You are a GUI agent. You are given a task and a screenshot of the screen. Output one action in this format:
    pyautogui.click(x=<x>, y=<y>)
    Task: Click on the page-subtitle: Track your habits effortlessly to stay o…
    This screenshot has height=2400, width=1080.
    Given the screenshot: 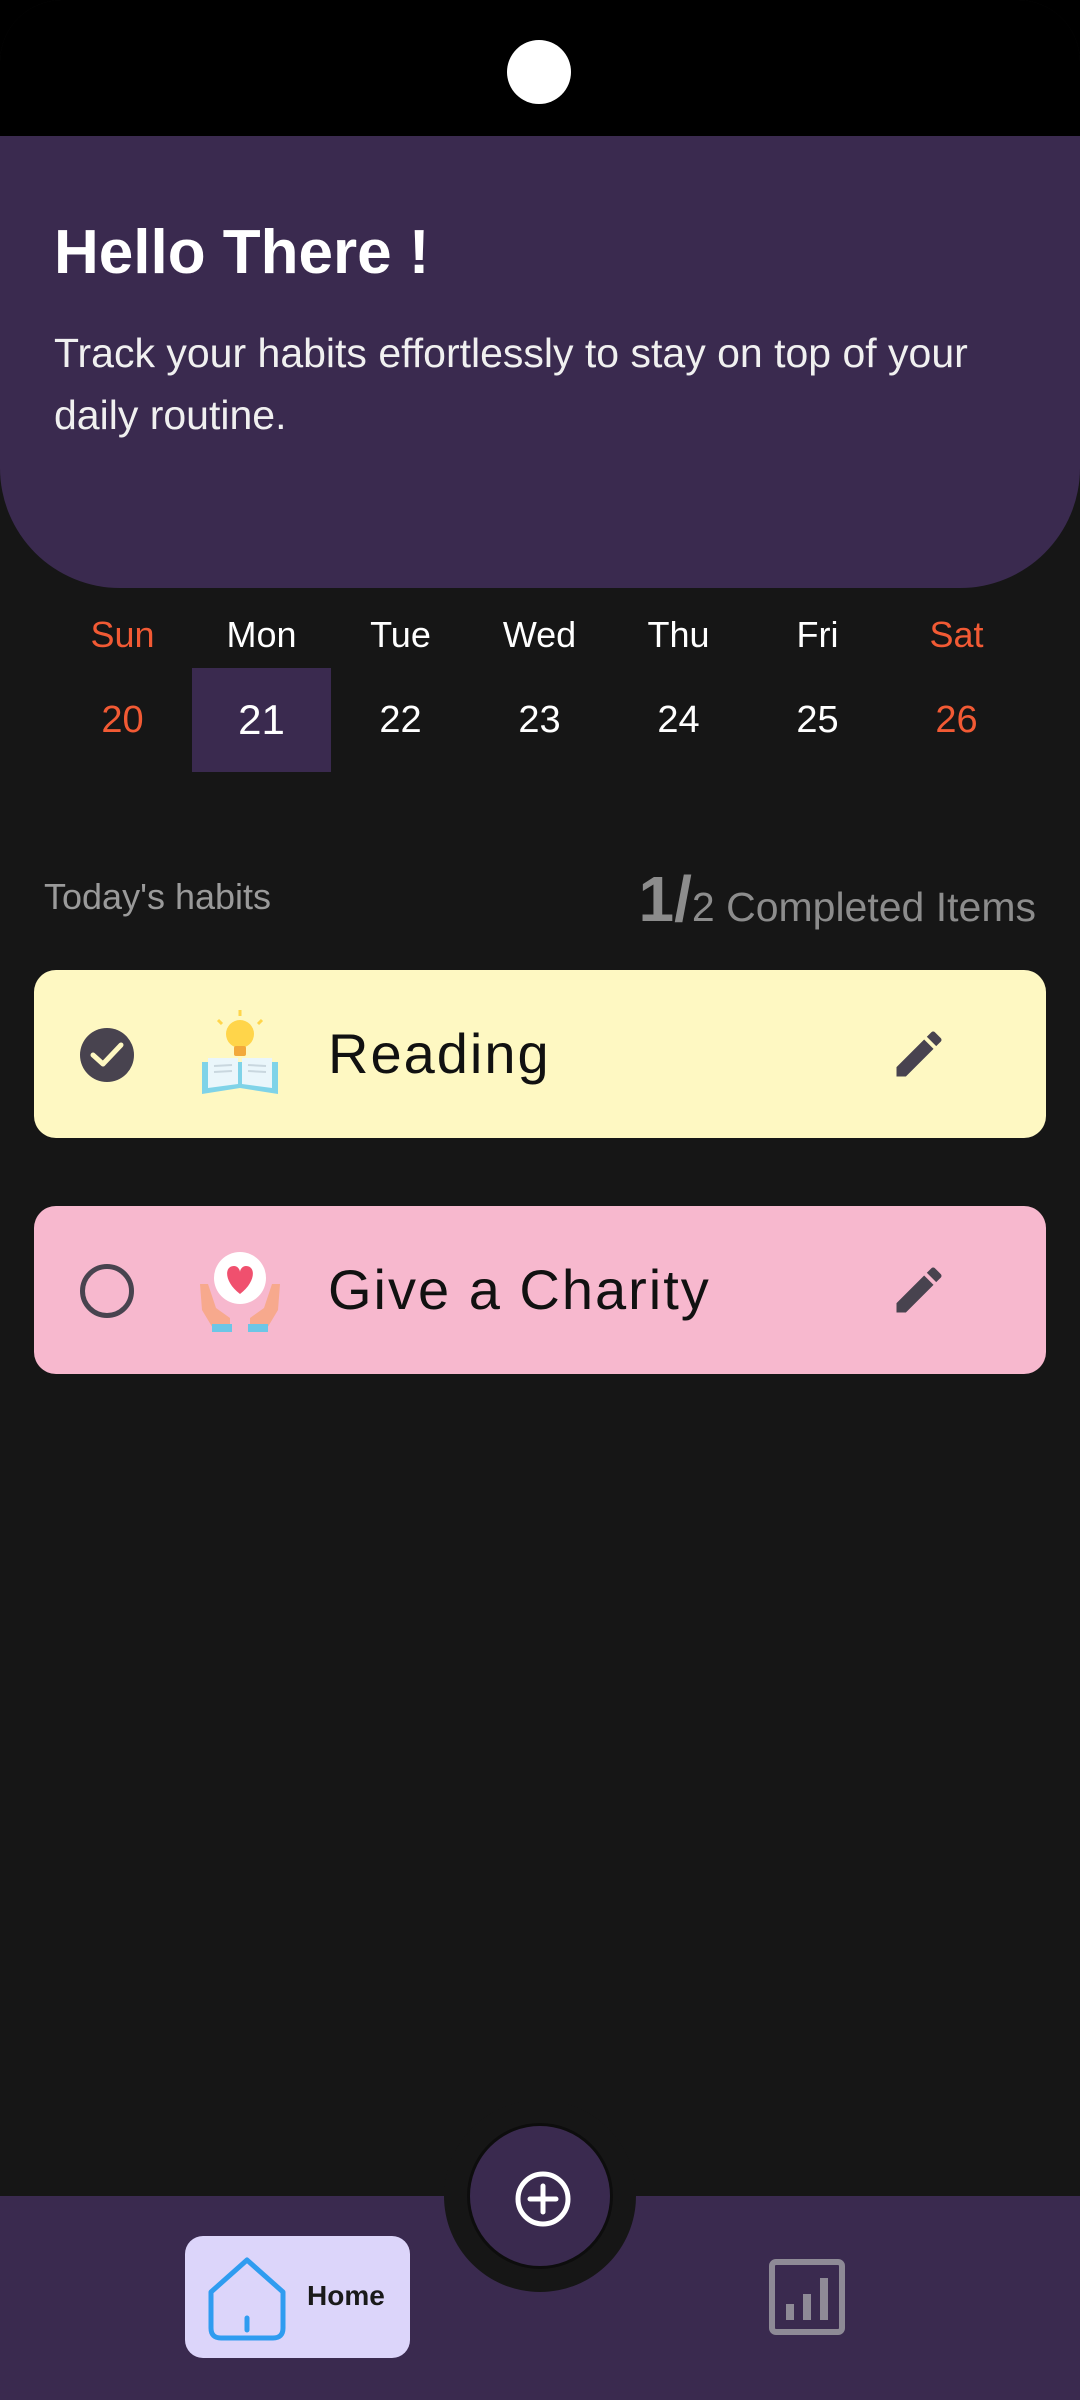 What is the action you would take?
    pyautogui.click(x=511, y=384)
    